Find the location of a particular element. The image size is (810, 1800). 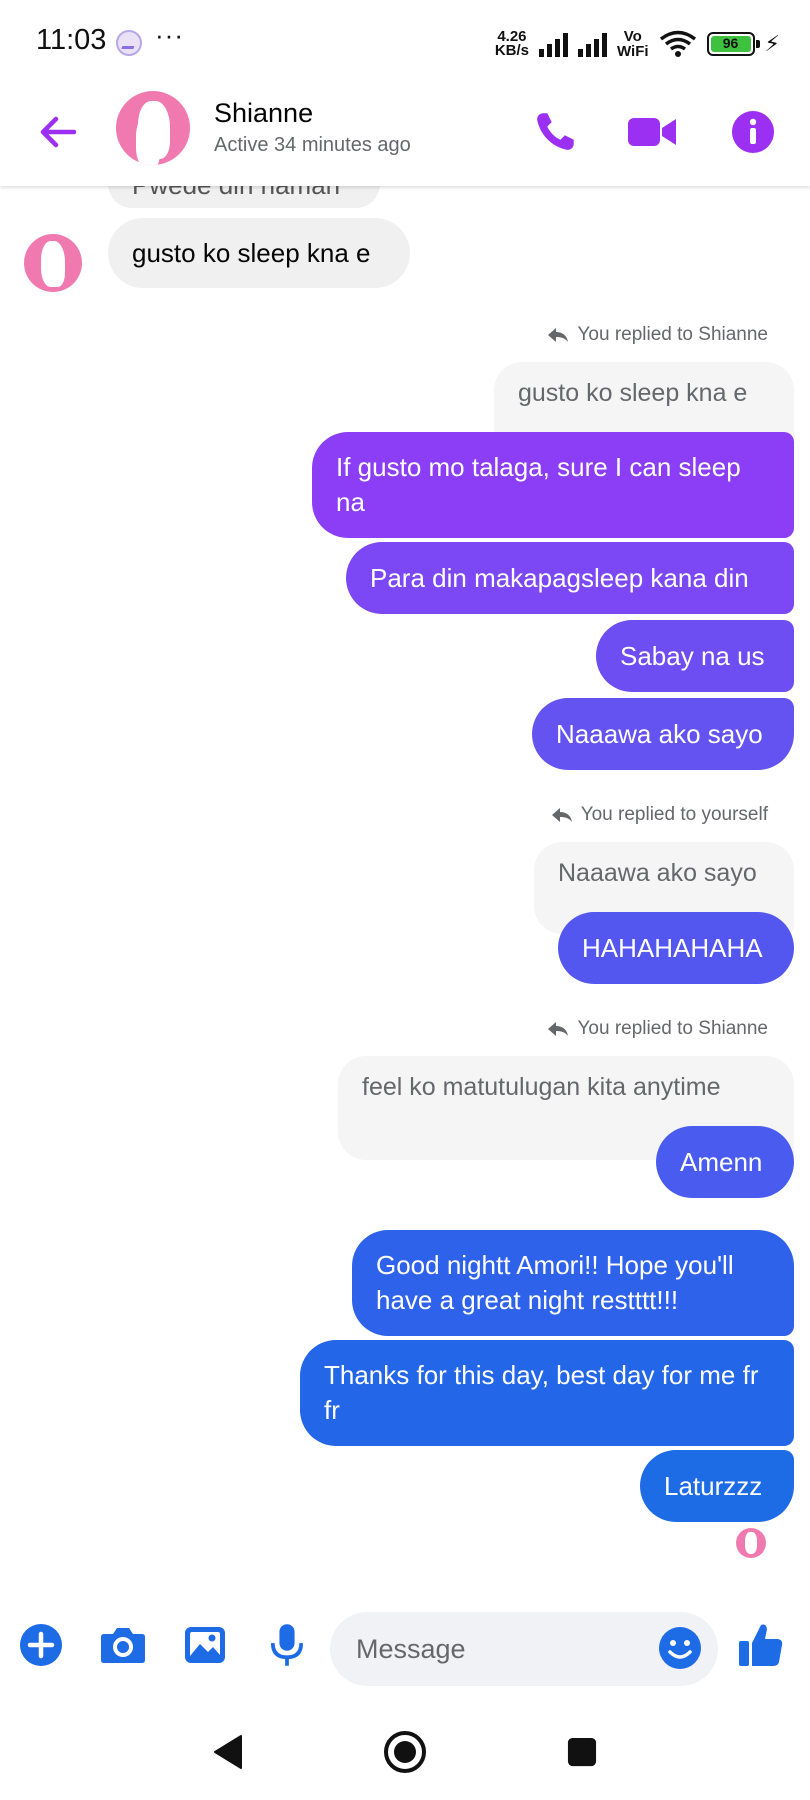

plus-icon is located at coordinates (41, 1645).